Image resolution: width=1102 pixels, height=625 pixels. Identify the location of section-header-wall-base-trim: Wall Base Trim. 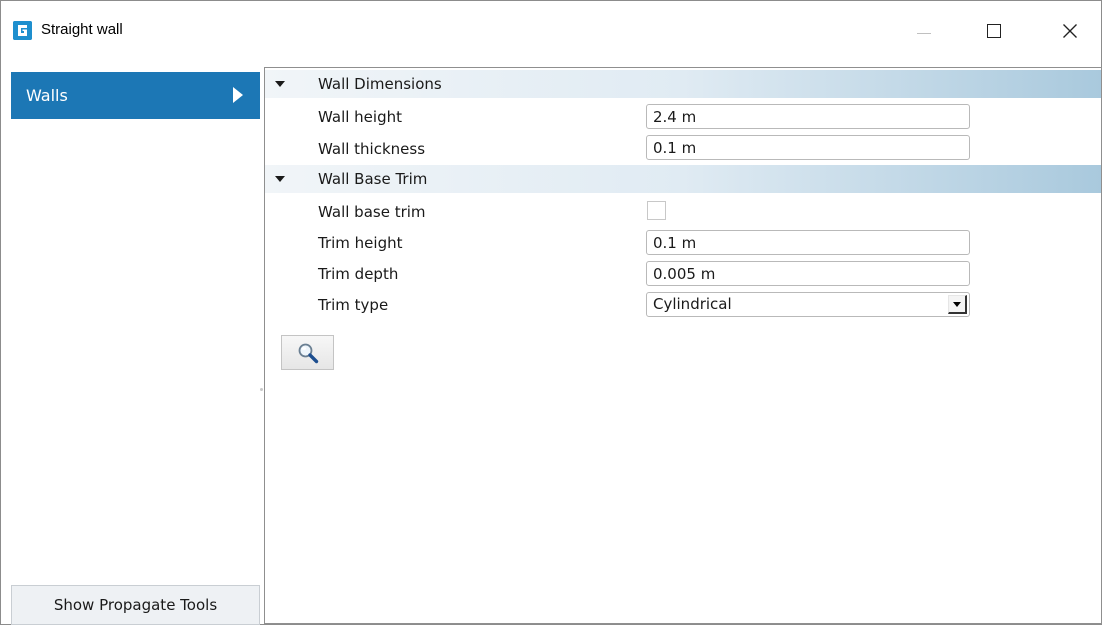
(683, 179).